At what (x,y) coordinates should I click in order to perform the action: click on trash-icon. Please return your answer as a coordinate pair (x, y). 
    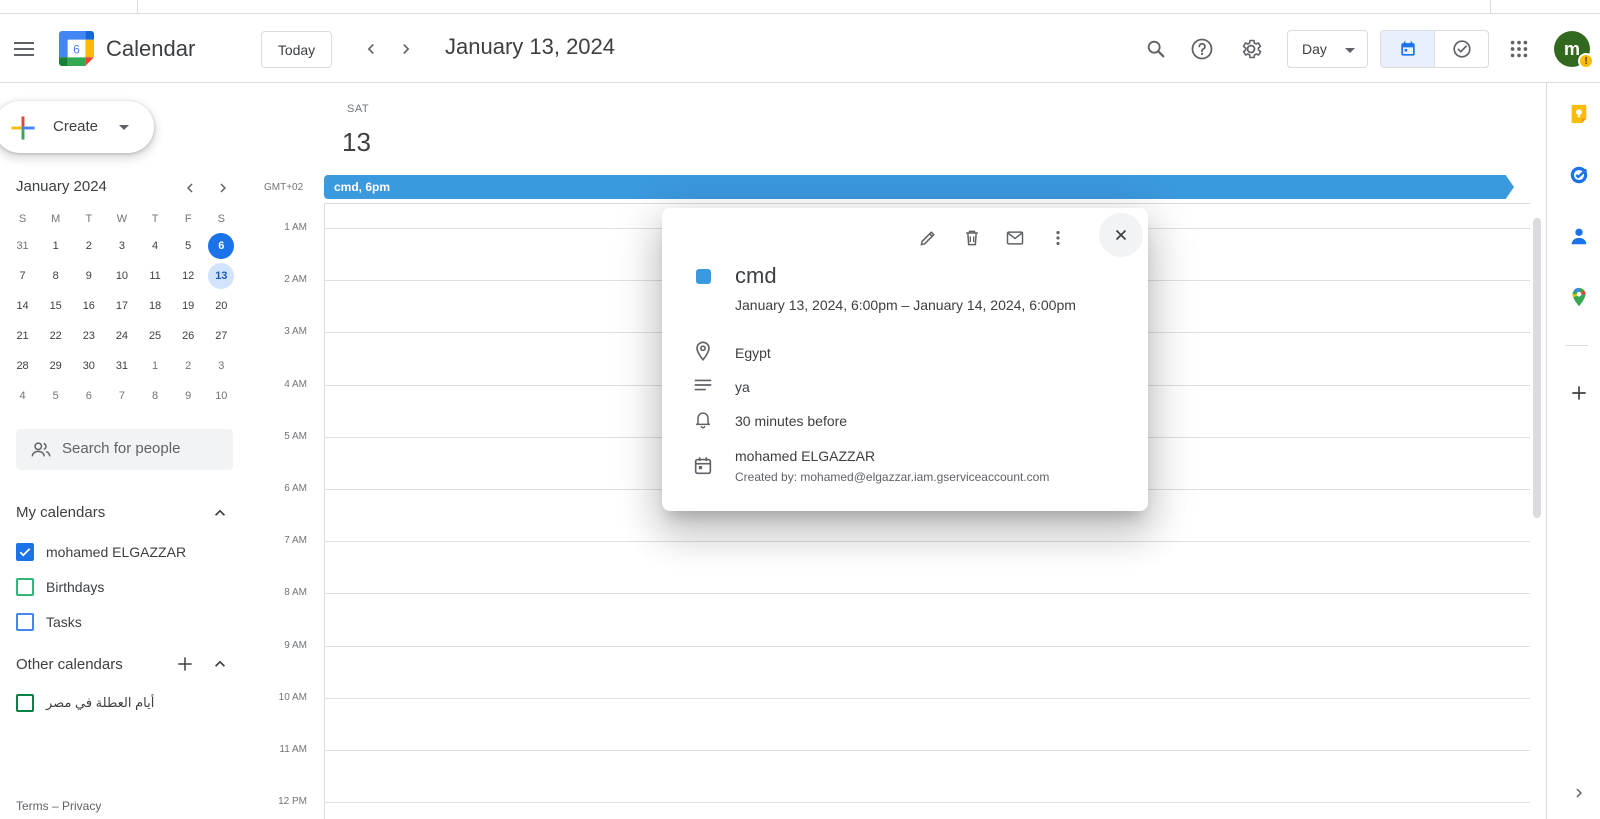
    Looking at the image, I should click on (972, 238).